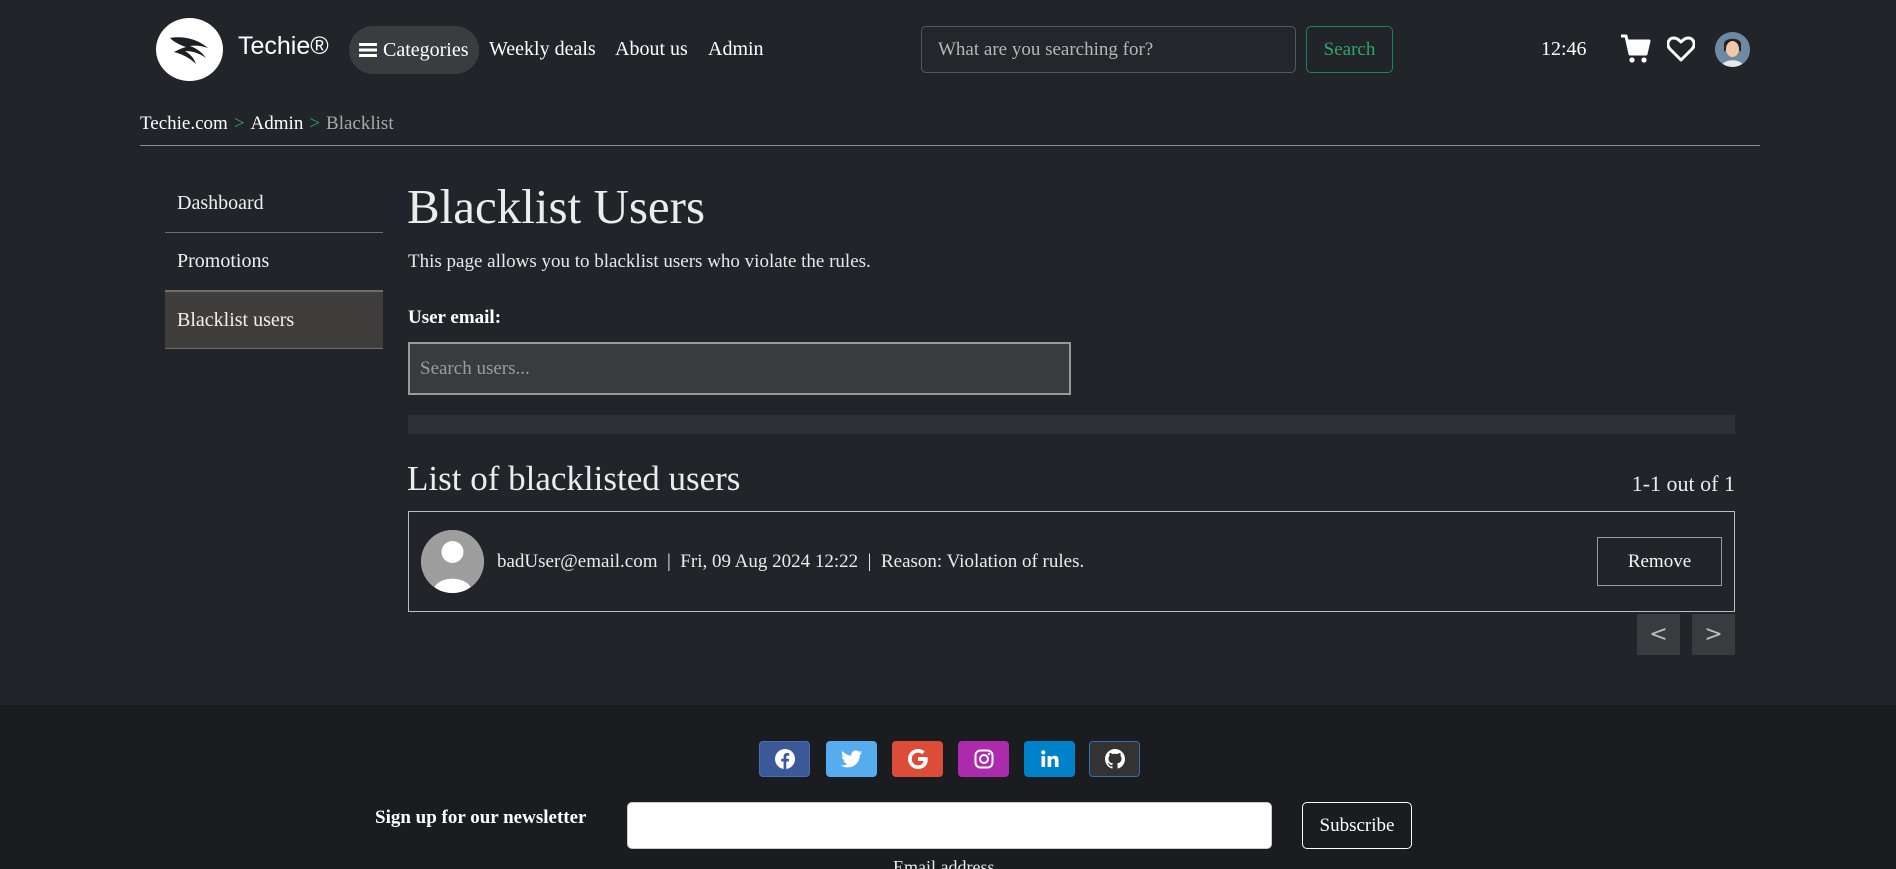  Describe the element at coordinates (455, 317) in the screenshot. I see `user-email-label: User email:` at that location.